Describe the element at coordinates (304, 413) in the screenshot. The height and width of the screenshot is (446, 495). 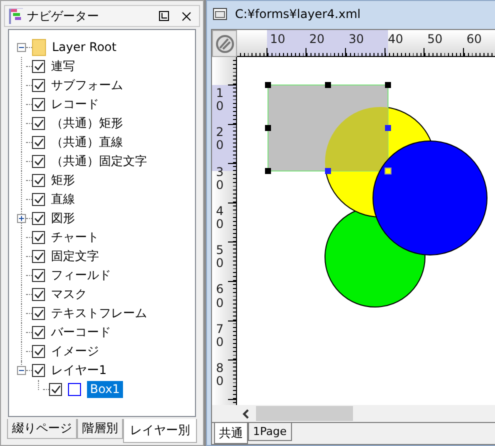
I see `scrollbar-thumb` at that location.